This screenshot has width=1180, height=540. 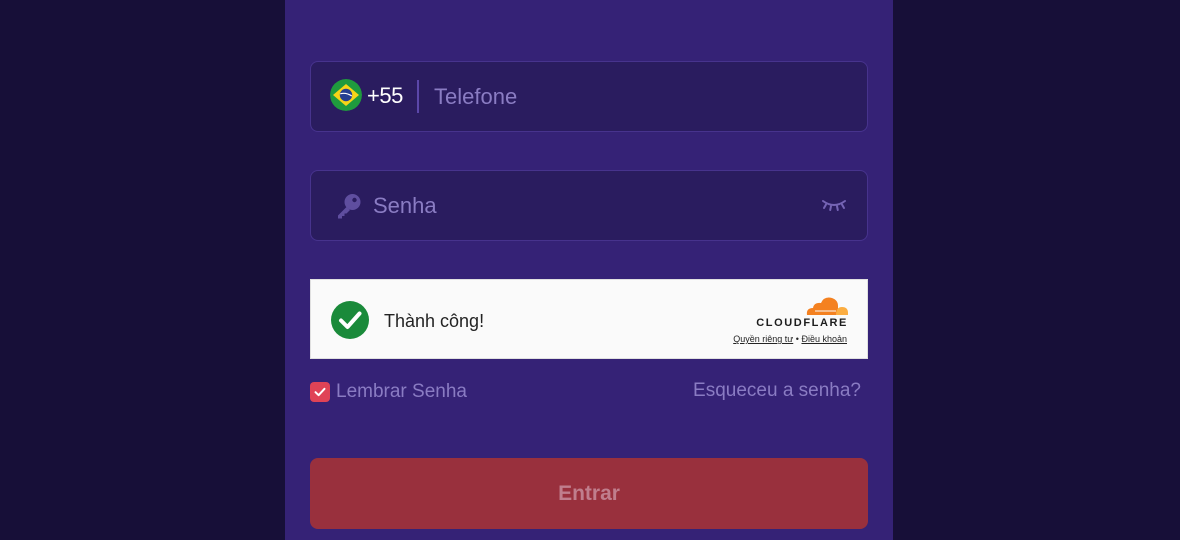 What do you see at coordinates (827, 306) in the screenshot?
I see `cloudflare-logo-icon` at bounding box center [827, 306].